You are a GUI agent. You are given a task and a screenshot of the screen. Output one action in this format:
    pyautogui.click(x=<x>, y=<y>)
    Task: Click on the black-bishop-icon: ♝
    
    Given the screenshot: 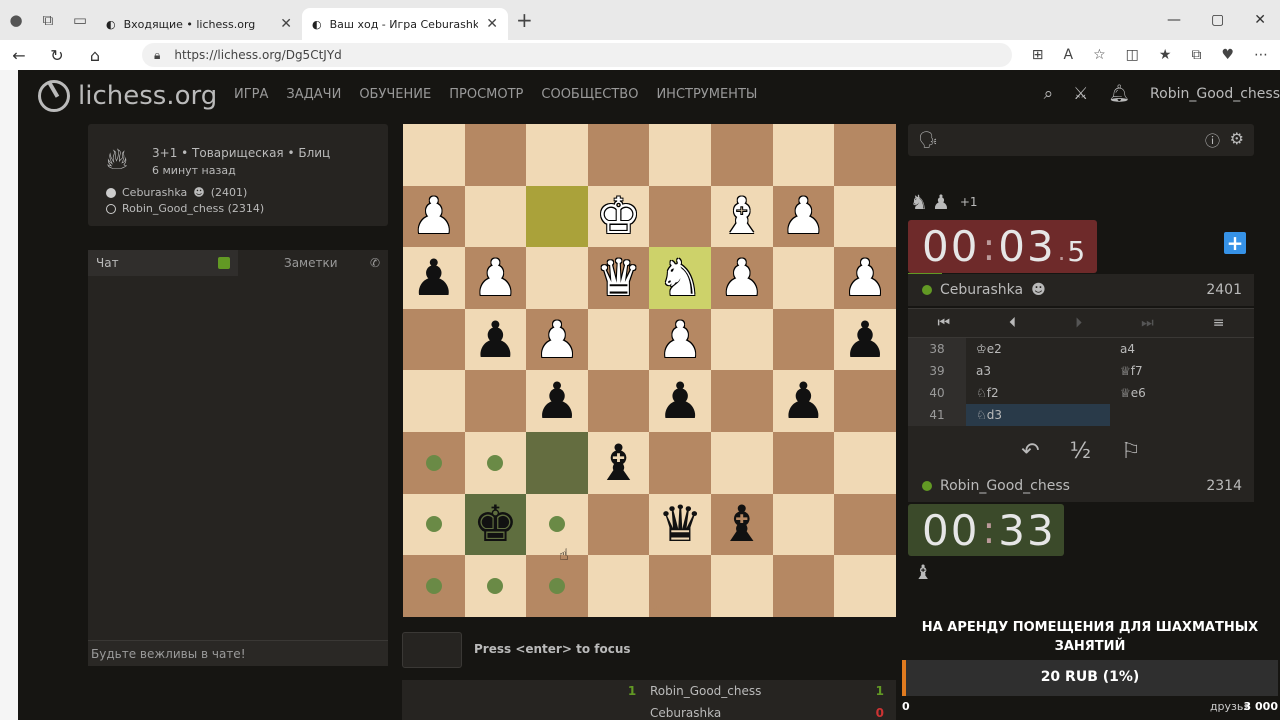 What is the action you would take?
    pyautogui.click(x=619, y=463)
    